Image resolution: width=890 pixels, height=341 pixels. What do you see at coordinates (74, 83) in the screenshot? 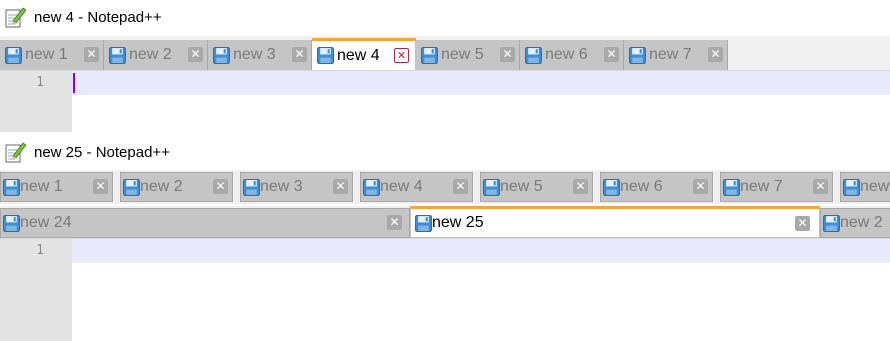
I see `text-caret` at bounding box center [74, 83].